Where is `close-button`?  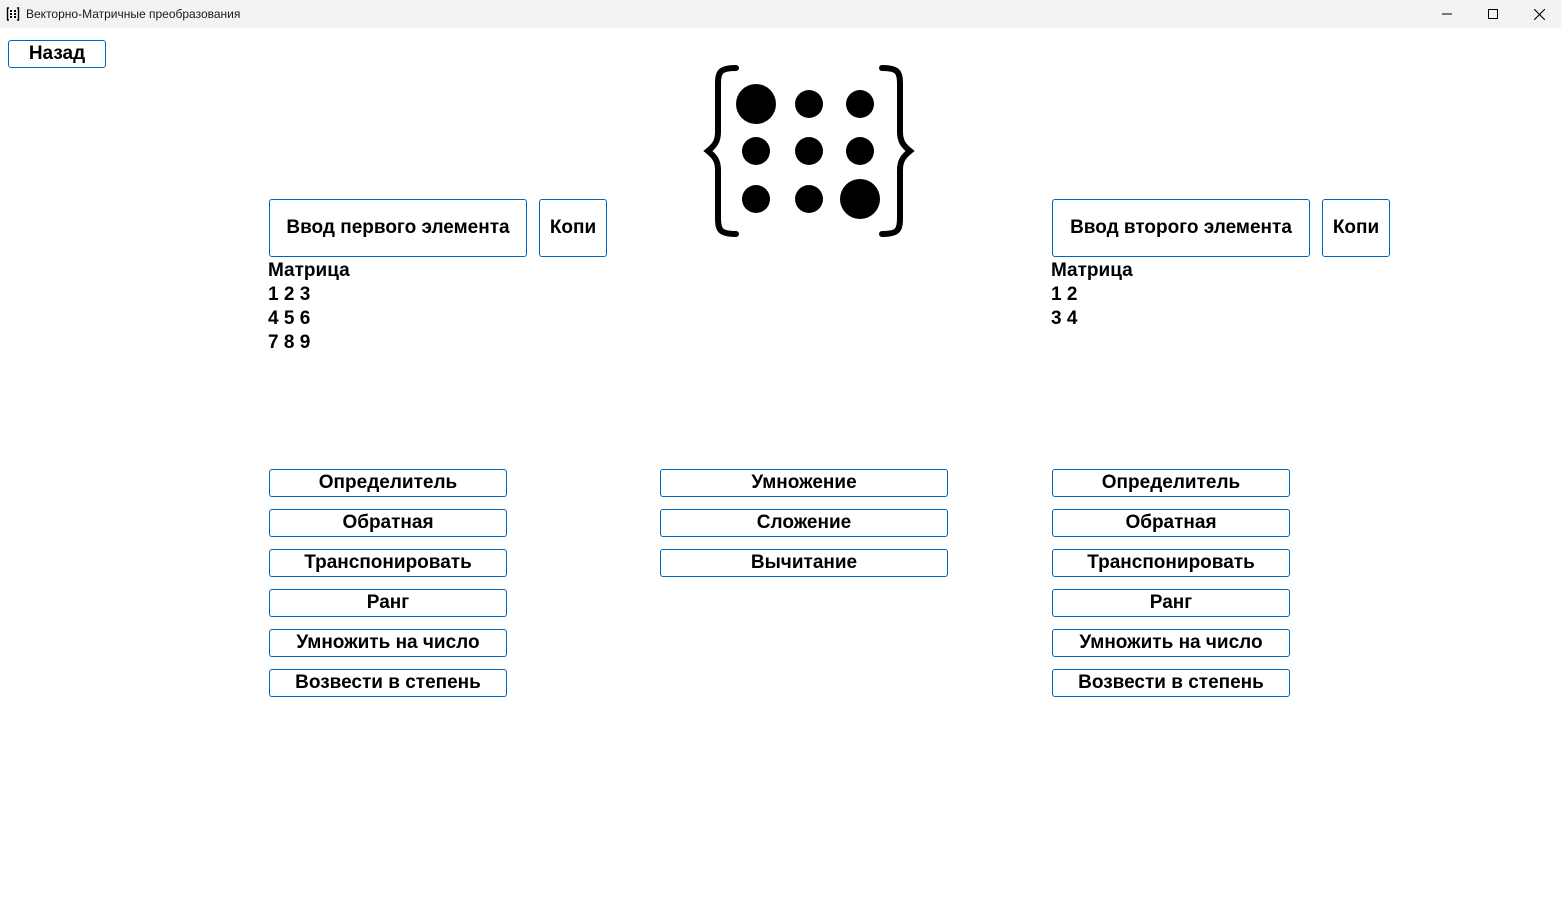
close-button is located at coordinates (1538, 14).